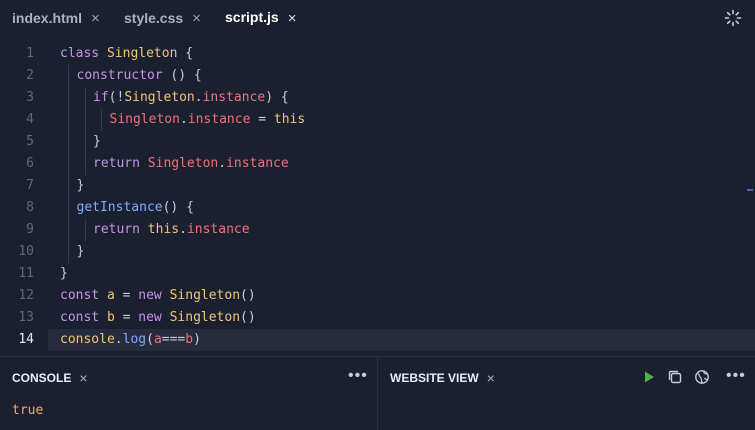 This screenshot has width=755, height=430. What do you see at coordinates (289, 119) in the screenshot?
I see `code-token: this` at bounding box center [289, 119].